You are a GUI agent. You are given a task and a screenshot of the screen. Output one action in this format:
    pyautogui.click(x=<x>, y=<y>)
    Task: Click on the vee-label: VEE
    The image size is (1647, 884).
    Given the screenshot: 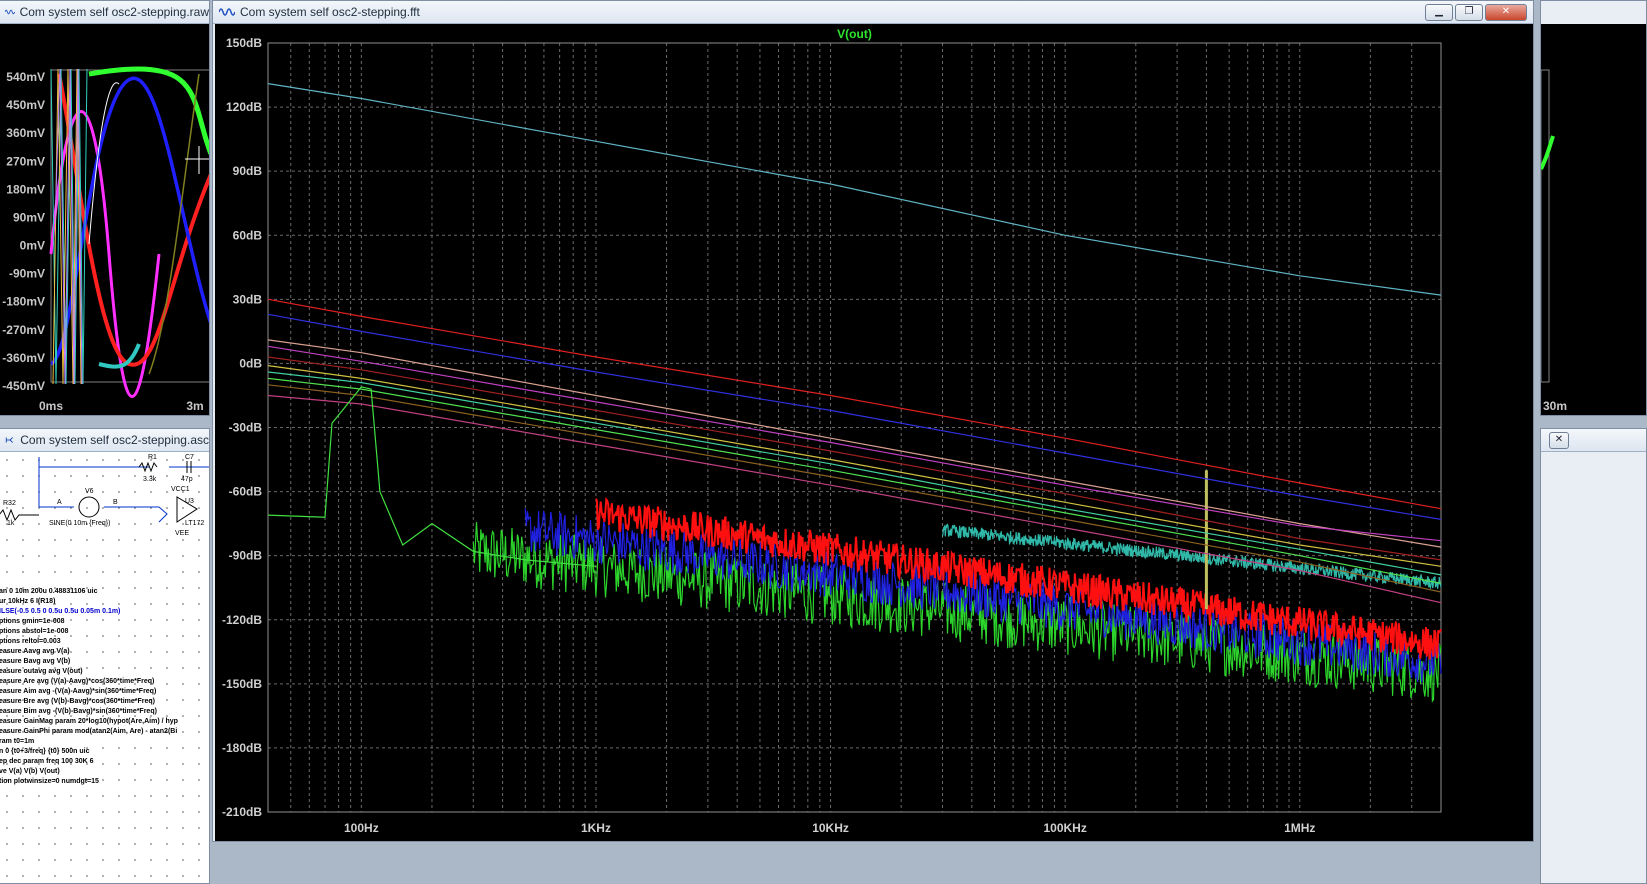 What is the action you would take?
    pyautogui.click(x=182, y=533)
    